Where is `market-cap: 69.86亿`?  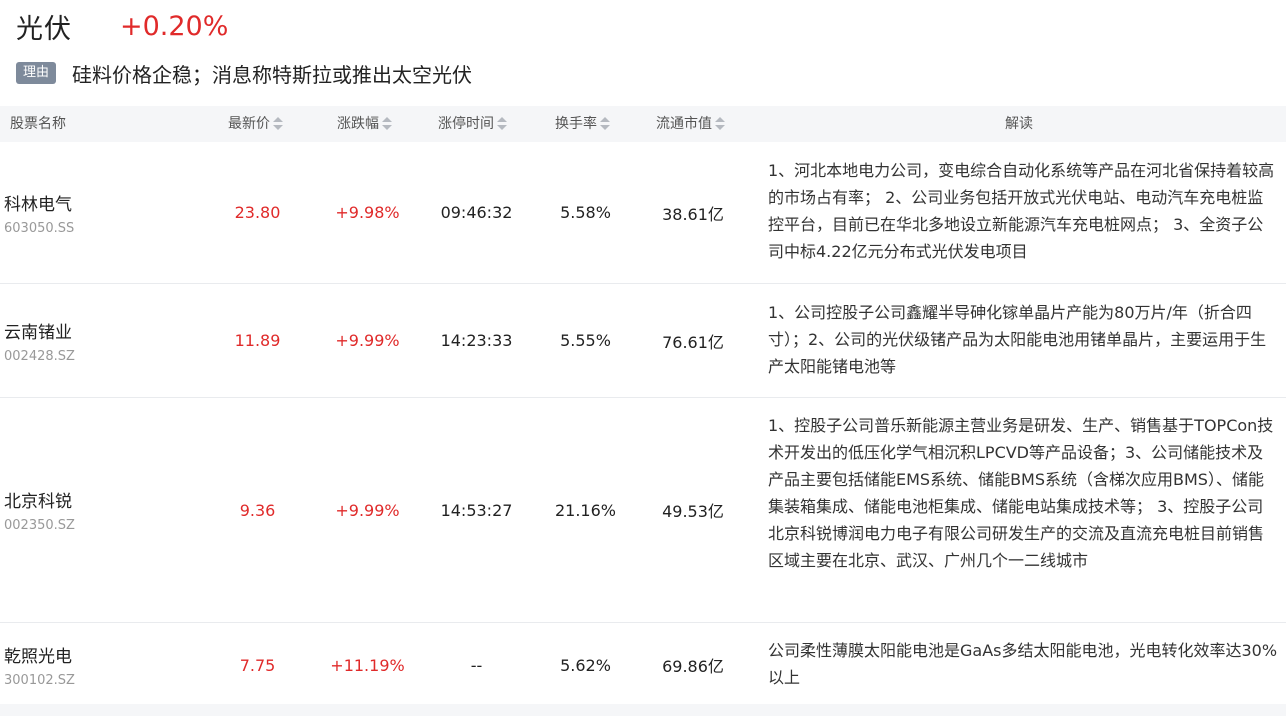 market-cap: 69.86亿 is located at coordinates (693, 666).